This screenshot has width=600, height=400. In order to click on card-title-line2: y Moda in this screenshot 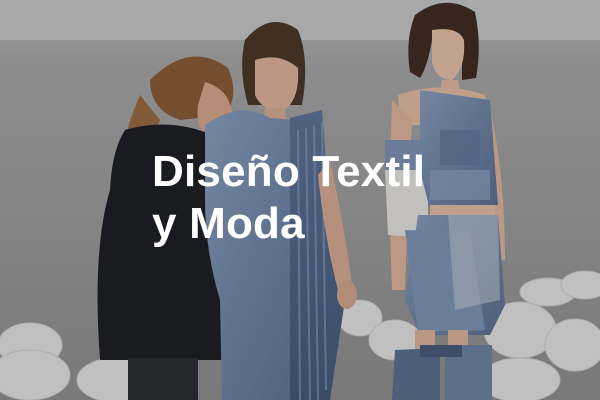, I will do `click(228, 223)`.